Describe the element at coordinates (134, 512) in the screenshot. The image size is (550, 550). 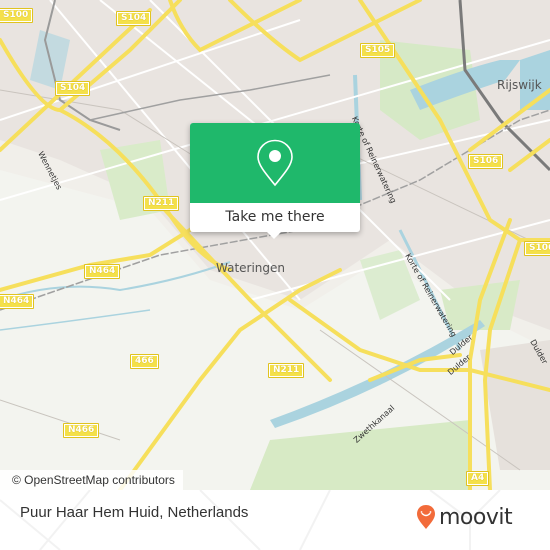
I see `place-name: Puur Haar Hem Huid, Netherlands` at that location.